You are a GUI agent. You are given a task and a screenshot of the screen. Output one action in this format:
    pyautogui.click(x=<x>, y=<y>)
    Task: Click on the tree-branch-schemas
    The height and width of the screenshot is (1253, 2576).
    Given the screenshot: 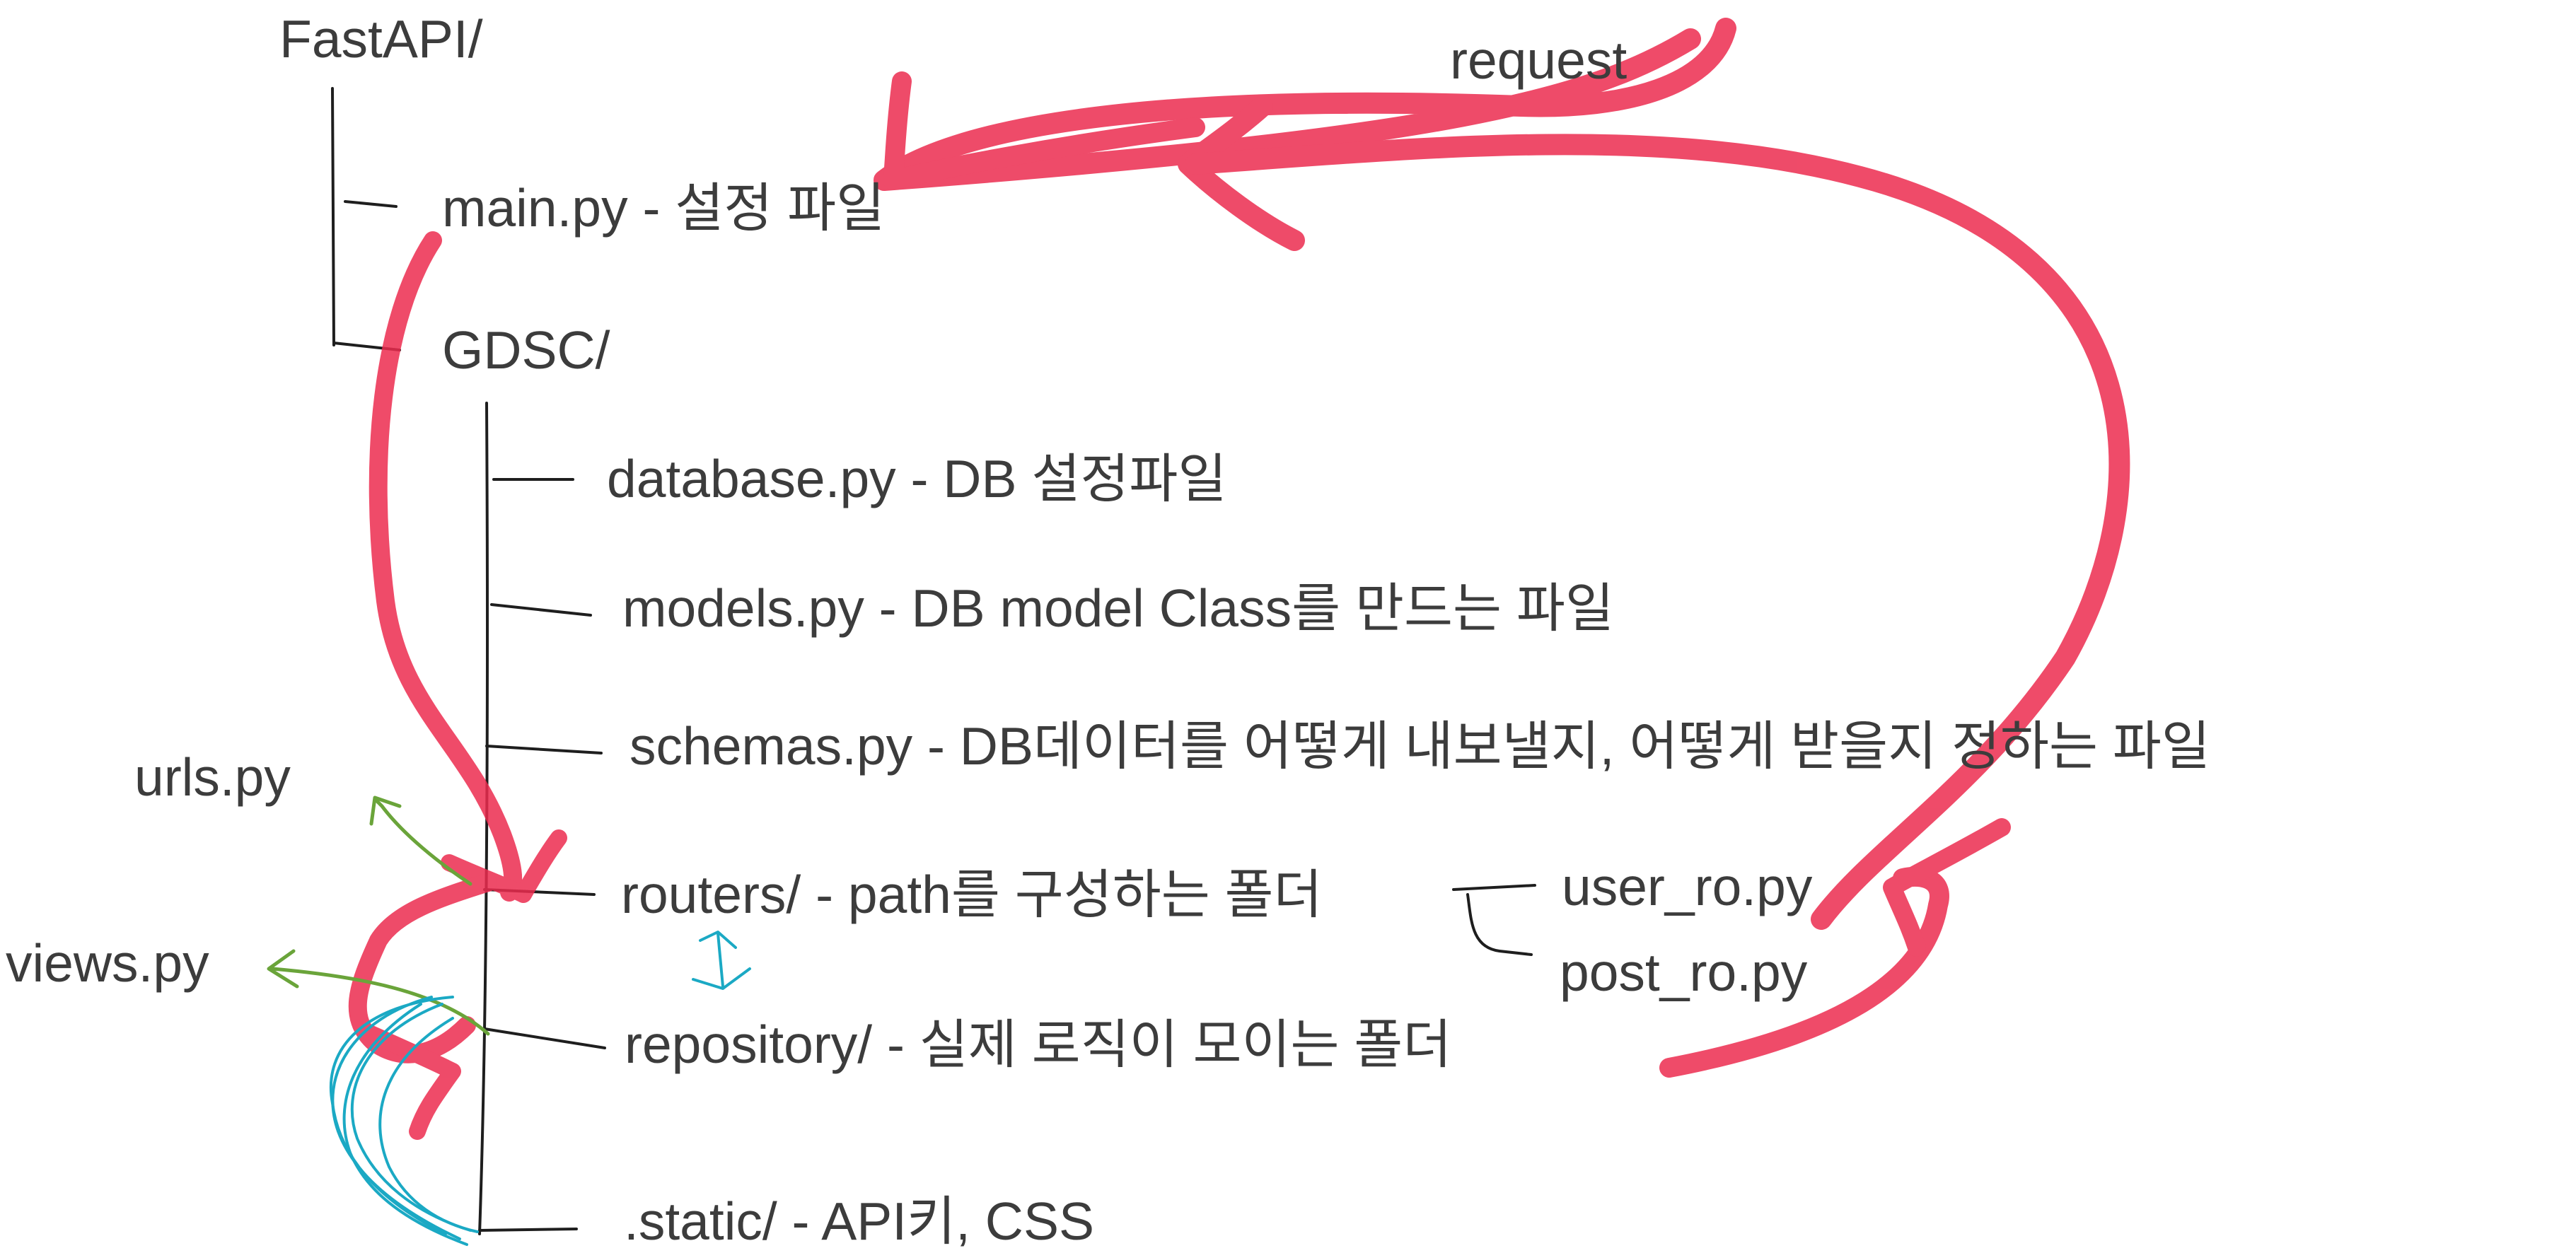 What is the action you would take?
    pyautogui.click(x=544, y=749)
    